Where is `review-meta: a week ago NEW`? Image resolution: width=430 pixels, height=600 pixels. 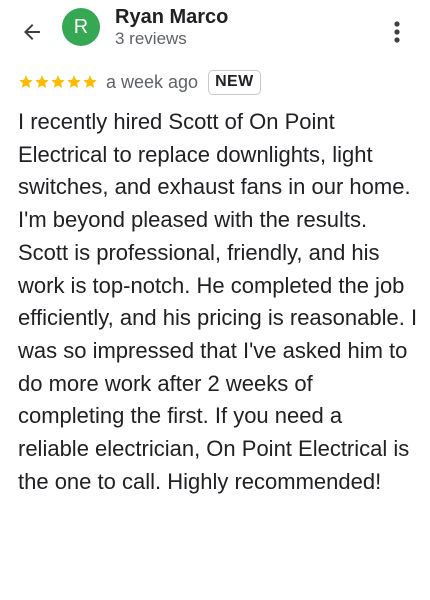 review-meta: a week ago NEW is located at coordinates (139, 82).